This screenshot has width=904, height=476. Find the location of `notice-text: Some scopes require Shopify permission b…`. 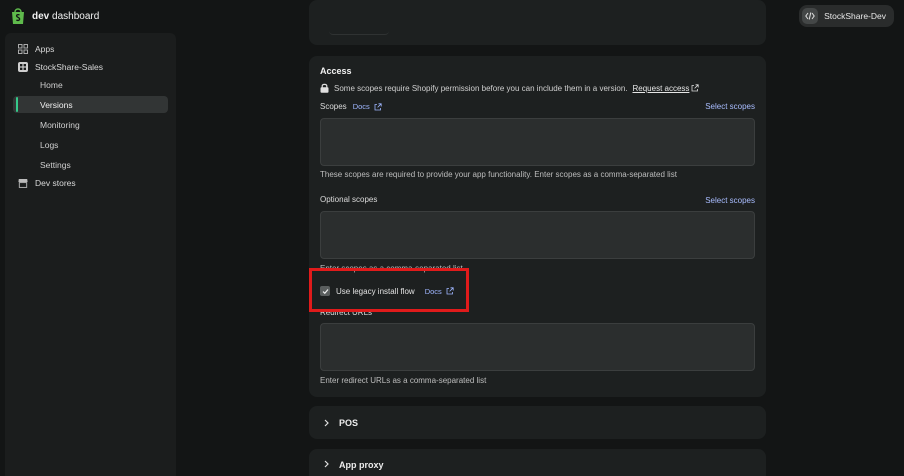

notice-text: Some scopes require Shopify permission b… is located at coordinates (481, 88).